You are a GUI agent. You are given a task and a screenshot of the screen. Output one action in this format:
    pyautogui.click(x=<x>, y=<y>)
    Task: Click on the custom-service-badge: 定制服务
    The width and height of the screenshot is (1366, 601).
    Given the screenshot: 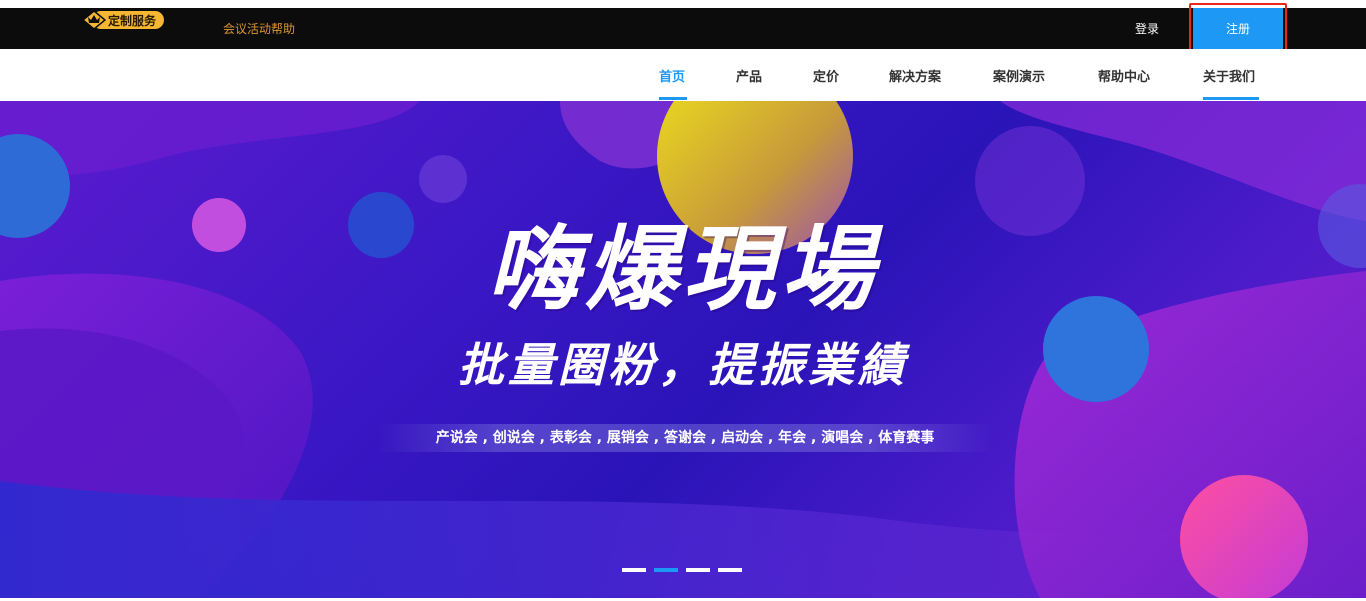 What is the action you would take?
    pyautogui.click(x=123, y=20)
    